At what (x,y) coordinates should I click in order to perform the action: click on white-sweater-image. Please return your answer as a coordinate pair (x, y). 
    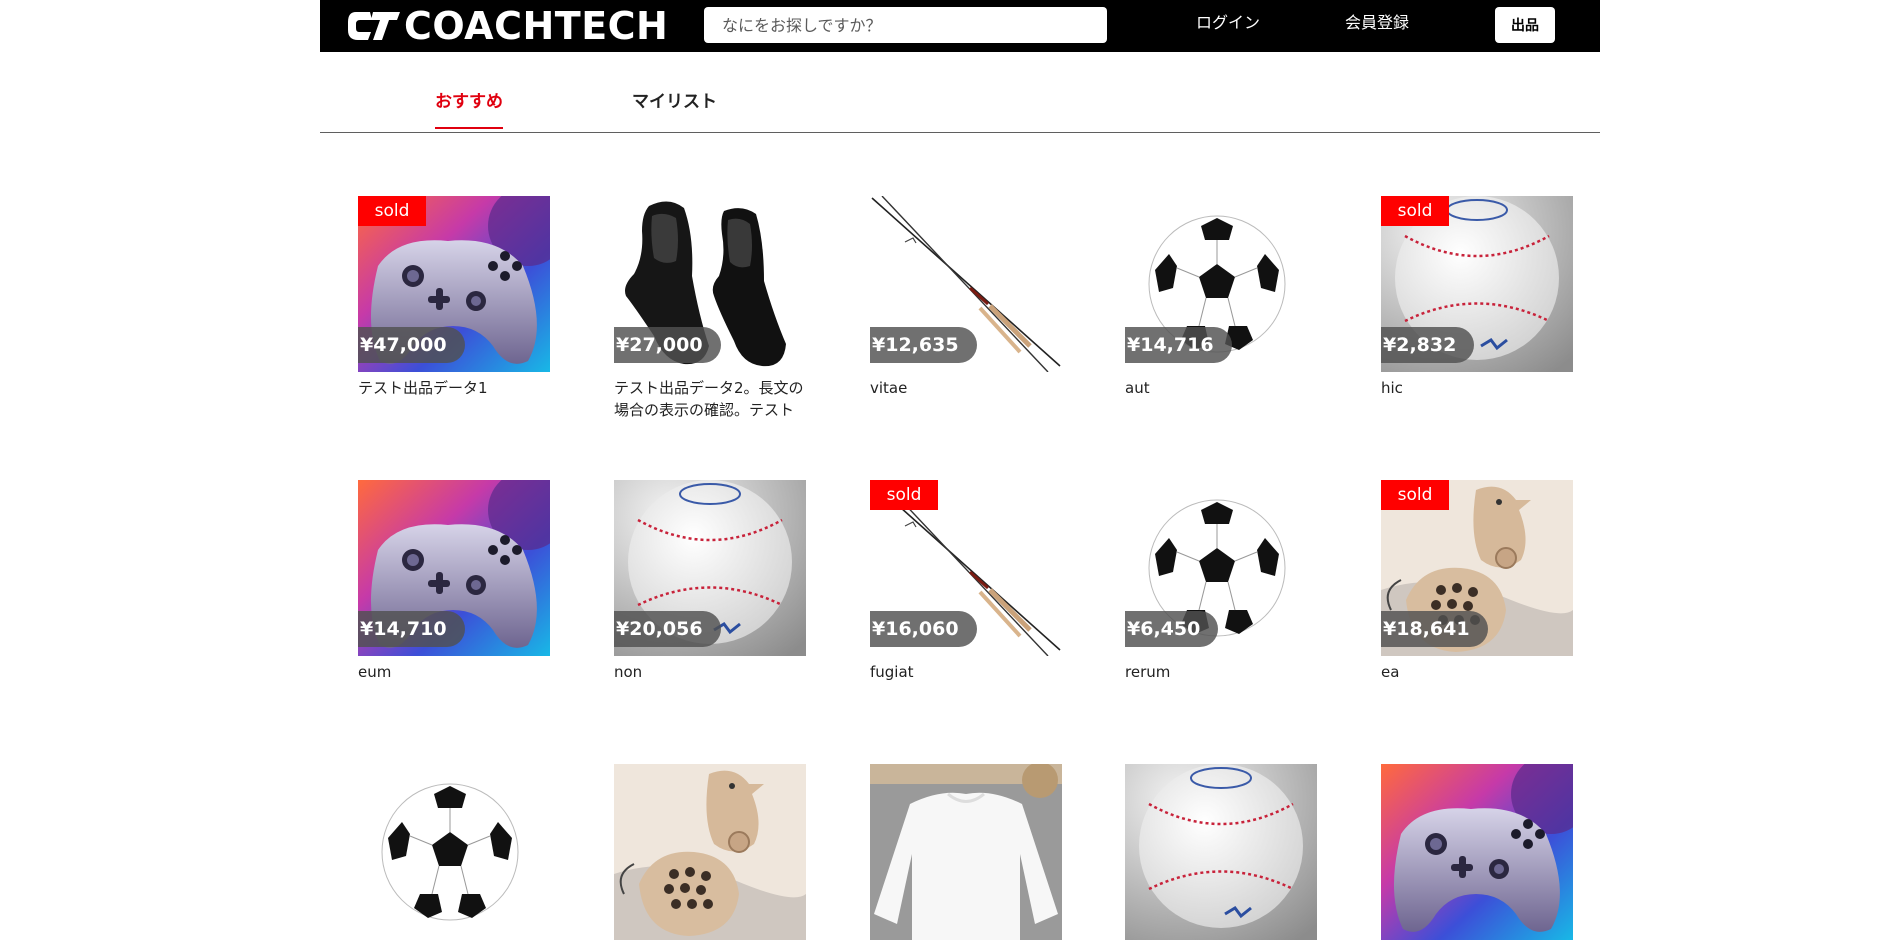
    Looking at the image, I should click on (966, 852).